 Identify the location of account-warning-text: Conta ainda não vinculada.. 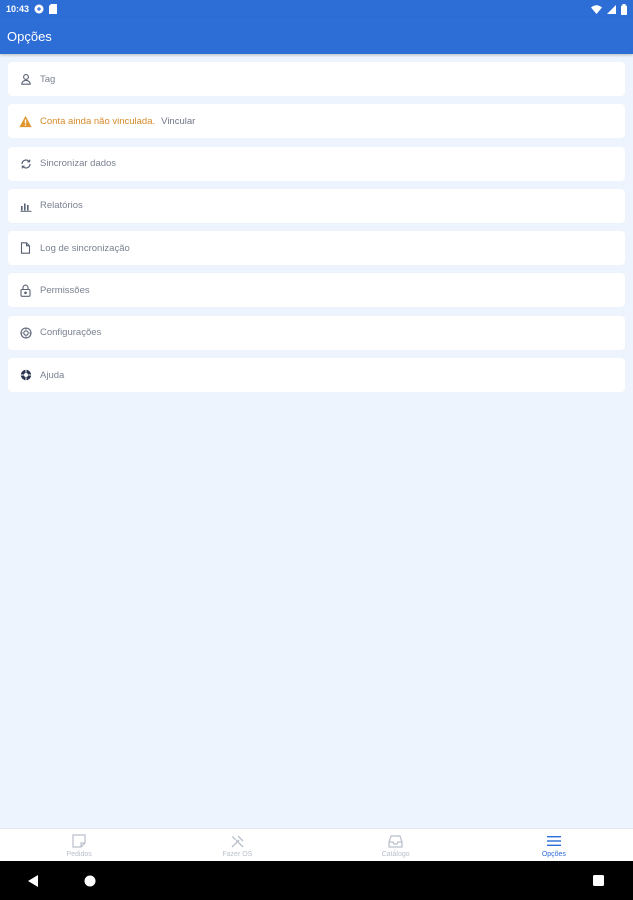
(98, 121).